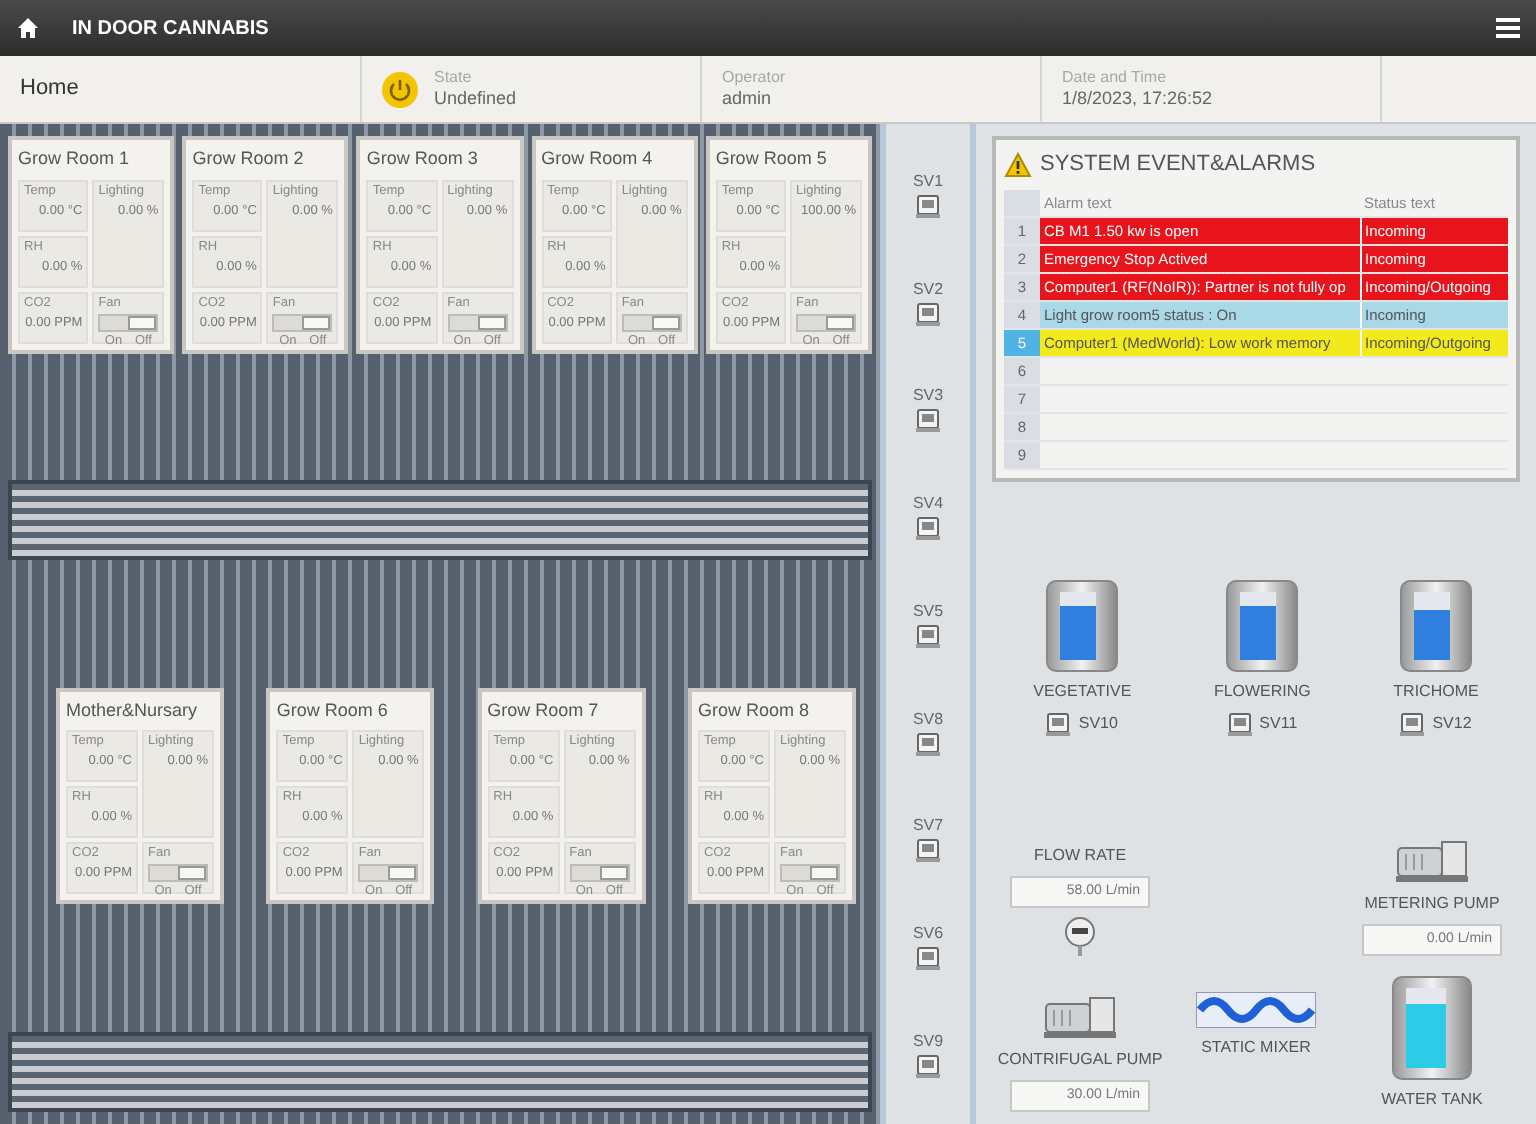  I want to click on valve-label: SV9, so click(928, 1042).